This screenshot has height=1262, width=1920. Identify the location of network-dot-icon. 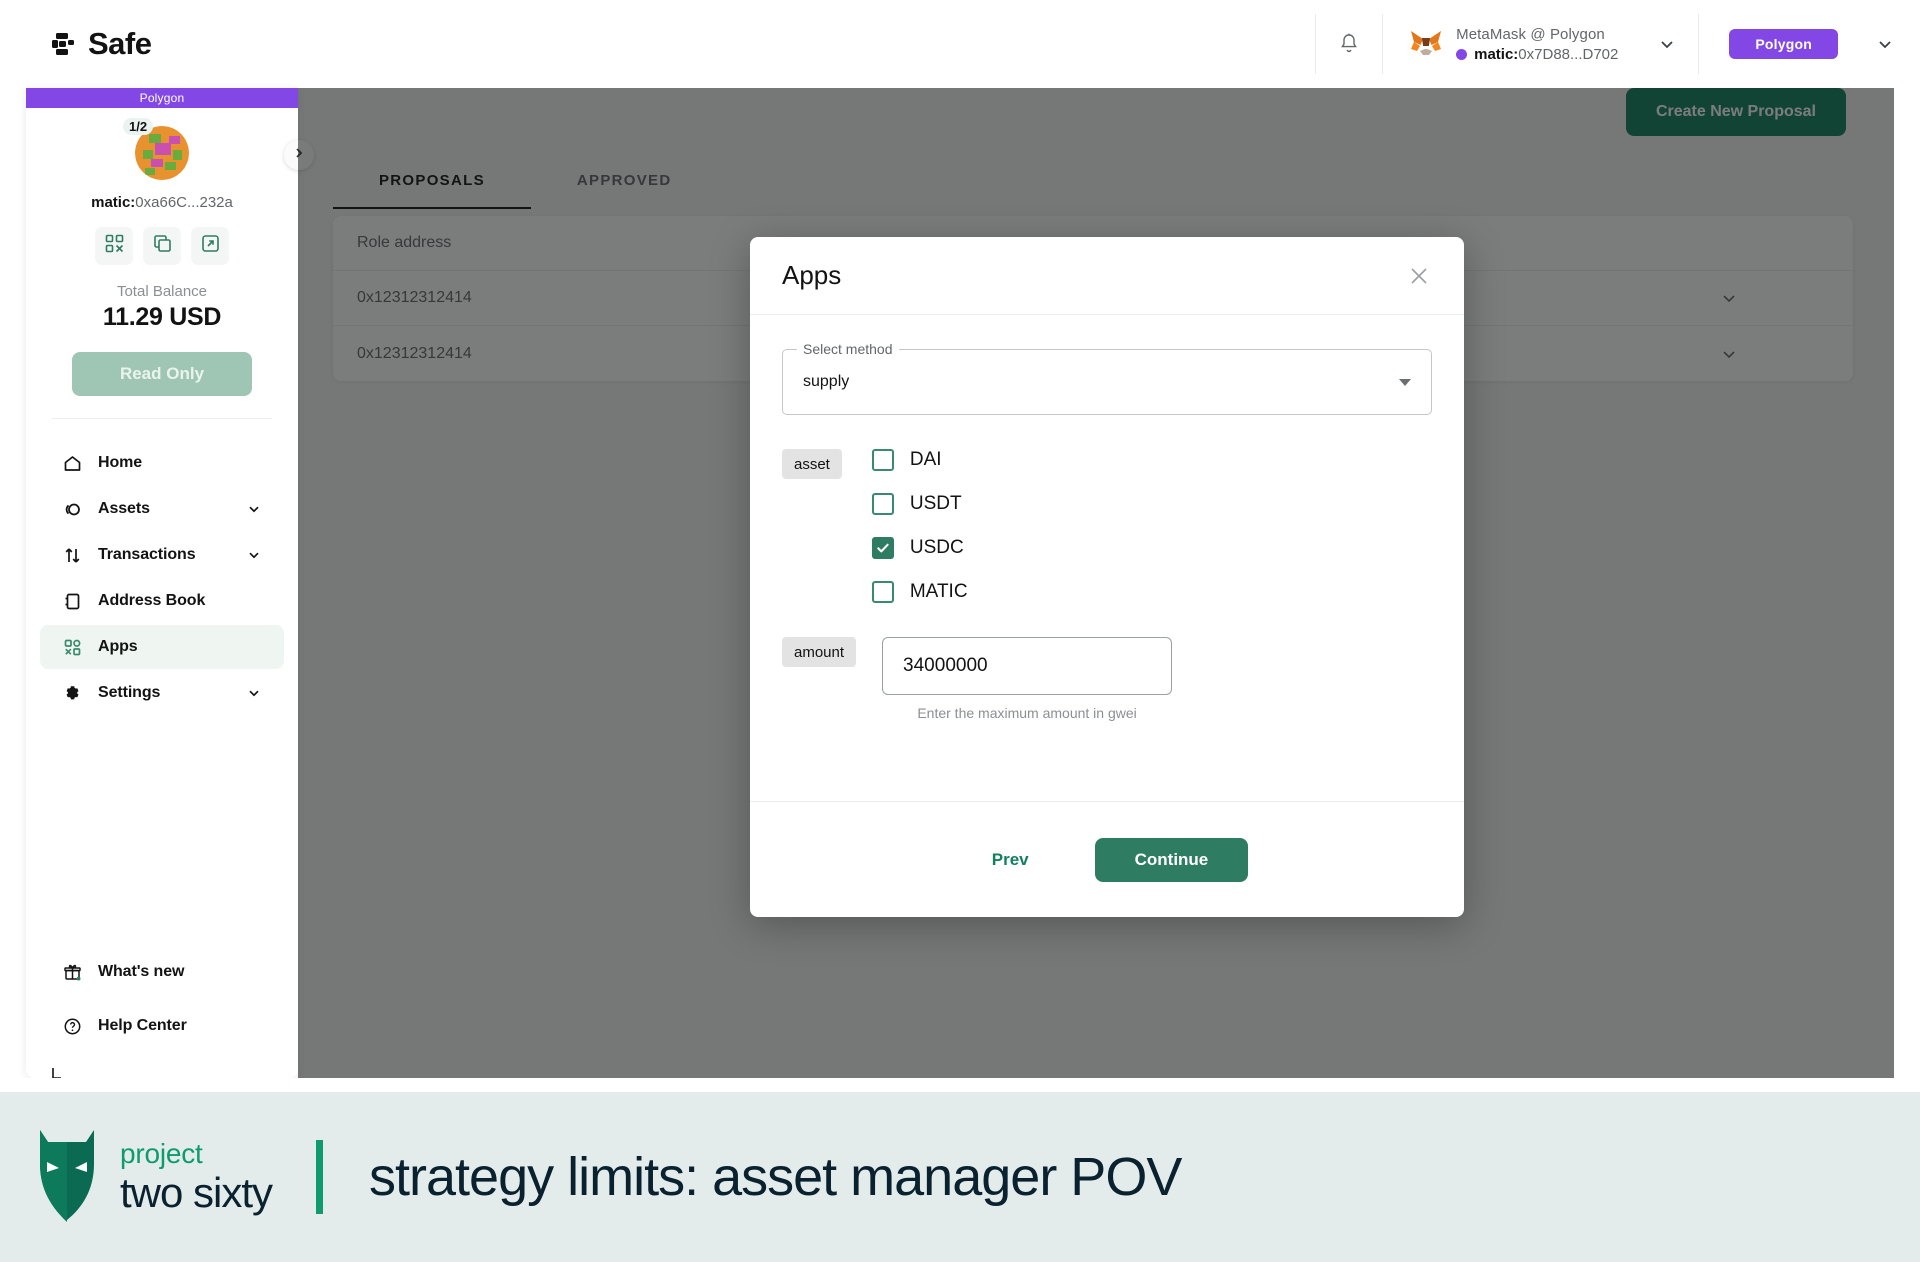
(1462, 54).